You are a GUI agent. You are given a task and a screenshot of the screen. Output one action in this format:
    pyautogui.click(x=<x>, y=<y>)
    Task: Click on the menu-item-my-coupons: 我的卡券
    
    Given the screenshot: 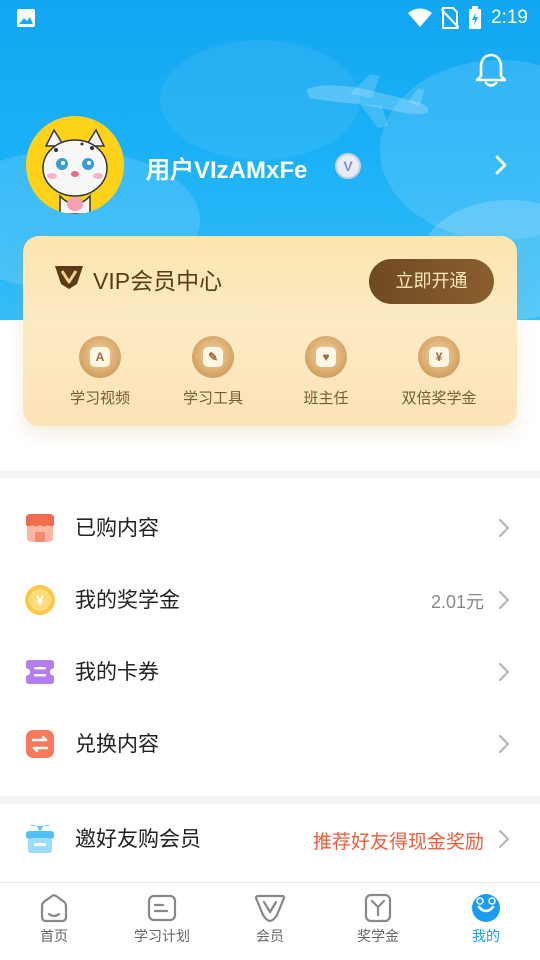 What is the action you would take?
    pyautogui.click(x=270, y=672)
    